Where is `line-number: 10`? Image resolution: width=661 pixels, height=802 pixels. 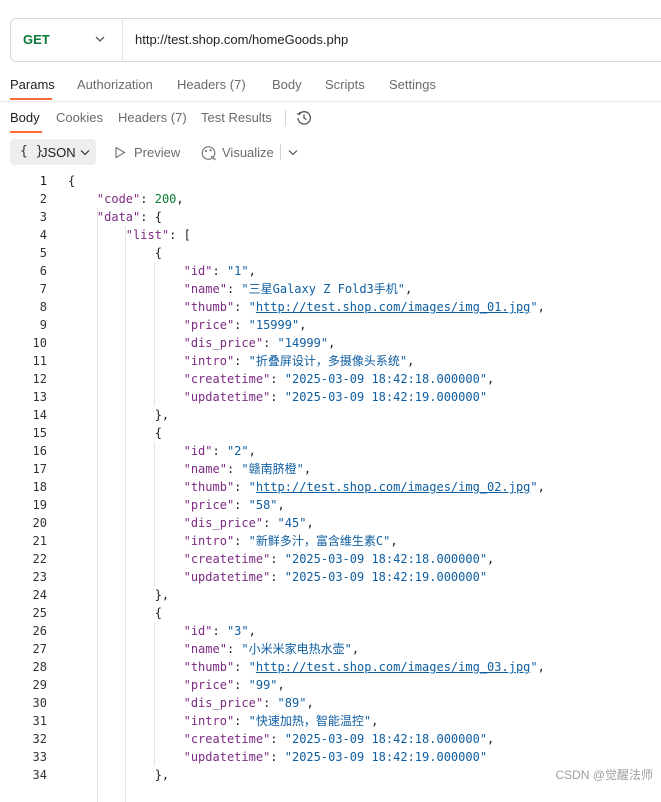
line-number: 10 is located at coordinates (39, 343).